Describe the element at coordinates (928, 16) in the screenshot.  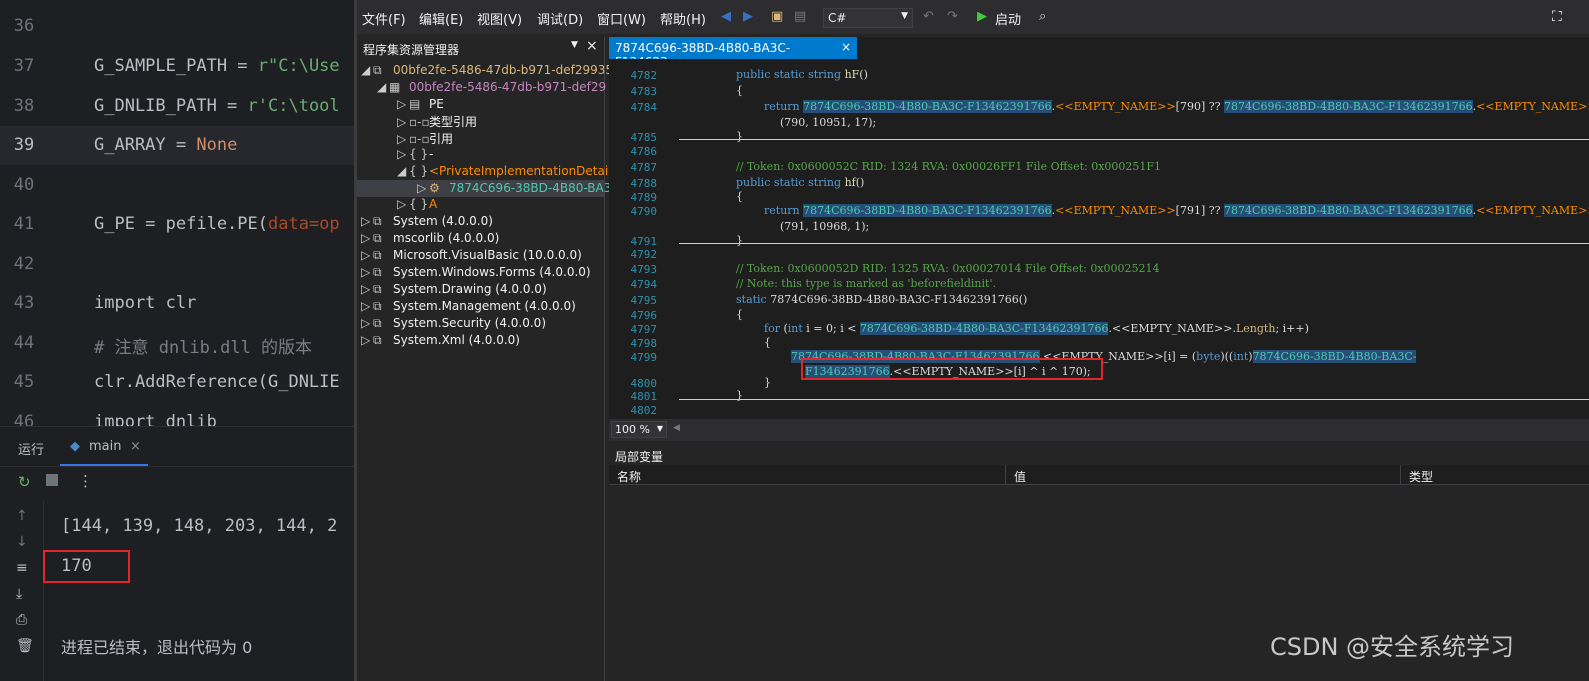
I see `undo-icon: ↶` at that location.